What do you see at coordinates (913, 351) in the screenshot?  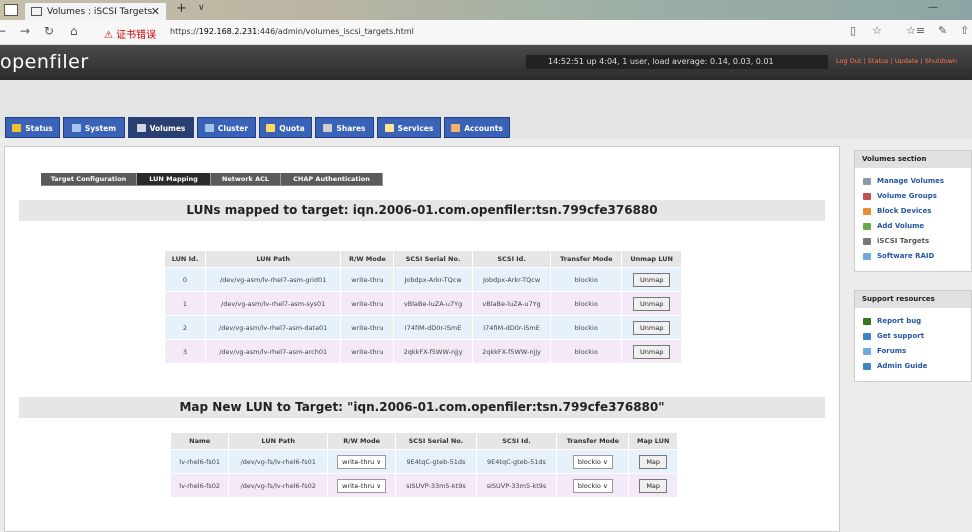 I see `sidebar-item-forums: Forums` at bounding box center [913, 351].